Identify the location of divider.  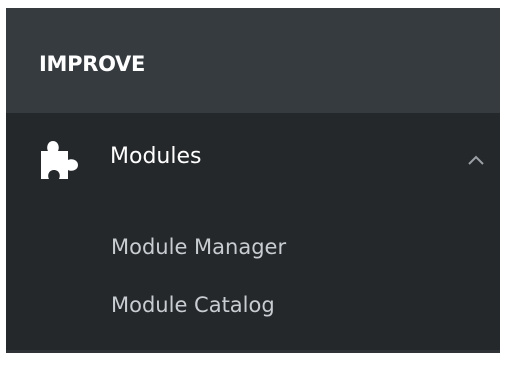
(253, 351).